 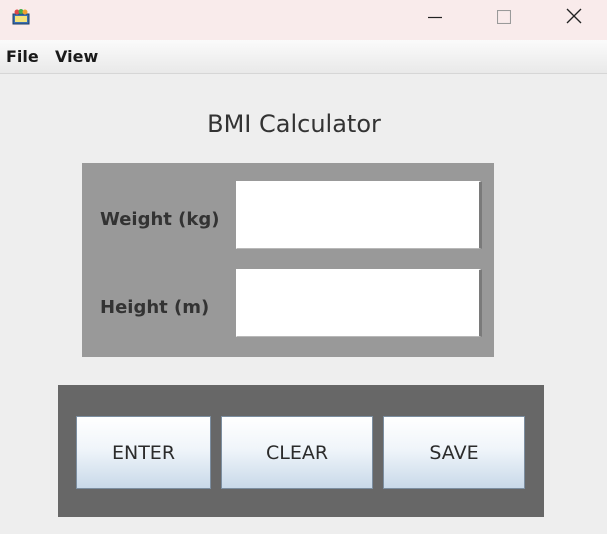 I want to click on menu-bar: File View, so click(x=303, y=57).